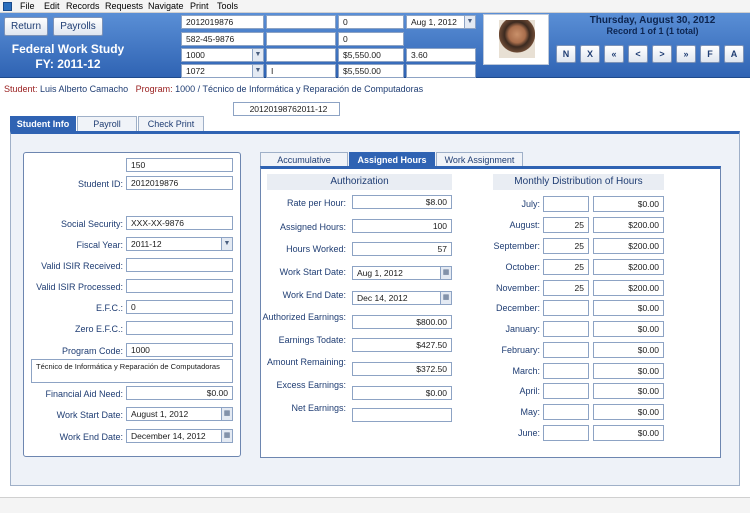 This screenshot has height=513, width=750. Describe the element at coordinates (402, 273) in the screenshot. I see `auth-work-start-field: Aug 1, 2012 ▦` at that location.